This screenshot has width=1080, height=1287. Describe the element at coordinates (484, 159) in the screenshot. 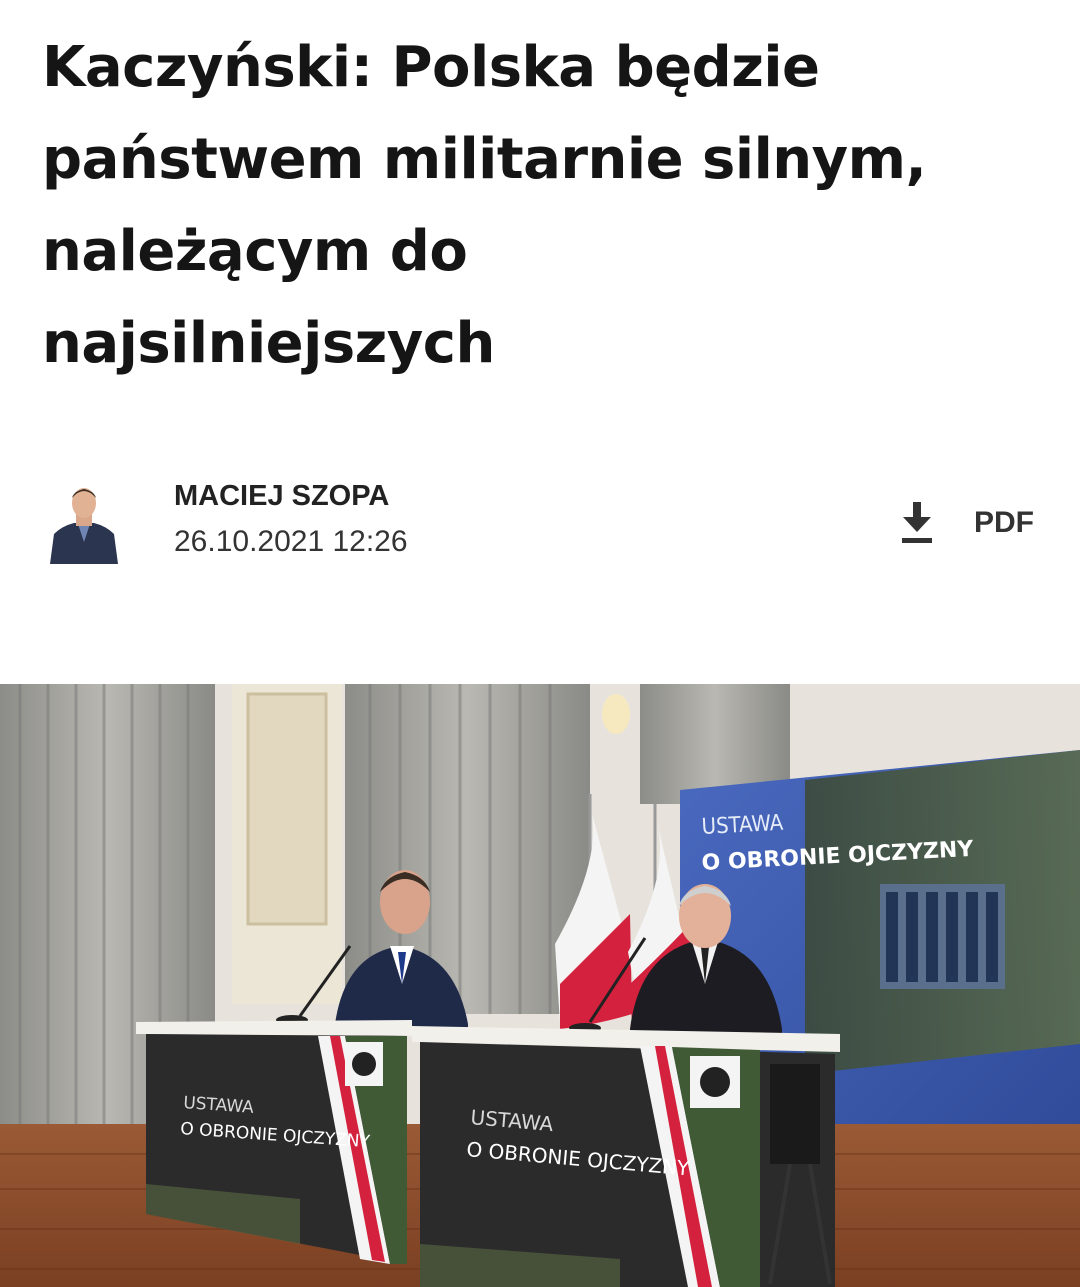

I see `title-line: państwem militarnie silnym,` at that location.